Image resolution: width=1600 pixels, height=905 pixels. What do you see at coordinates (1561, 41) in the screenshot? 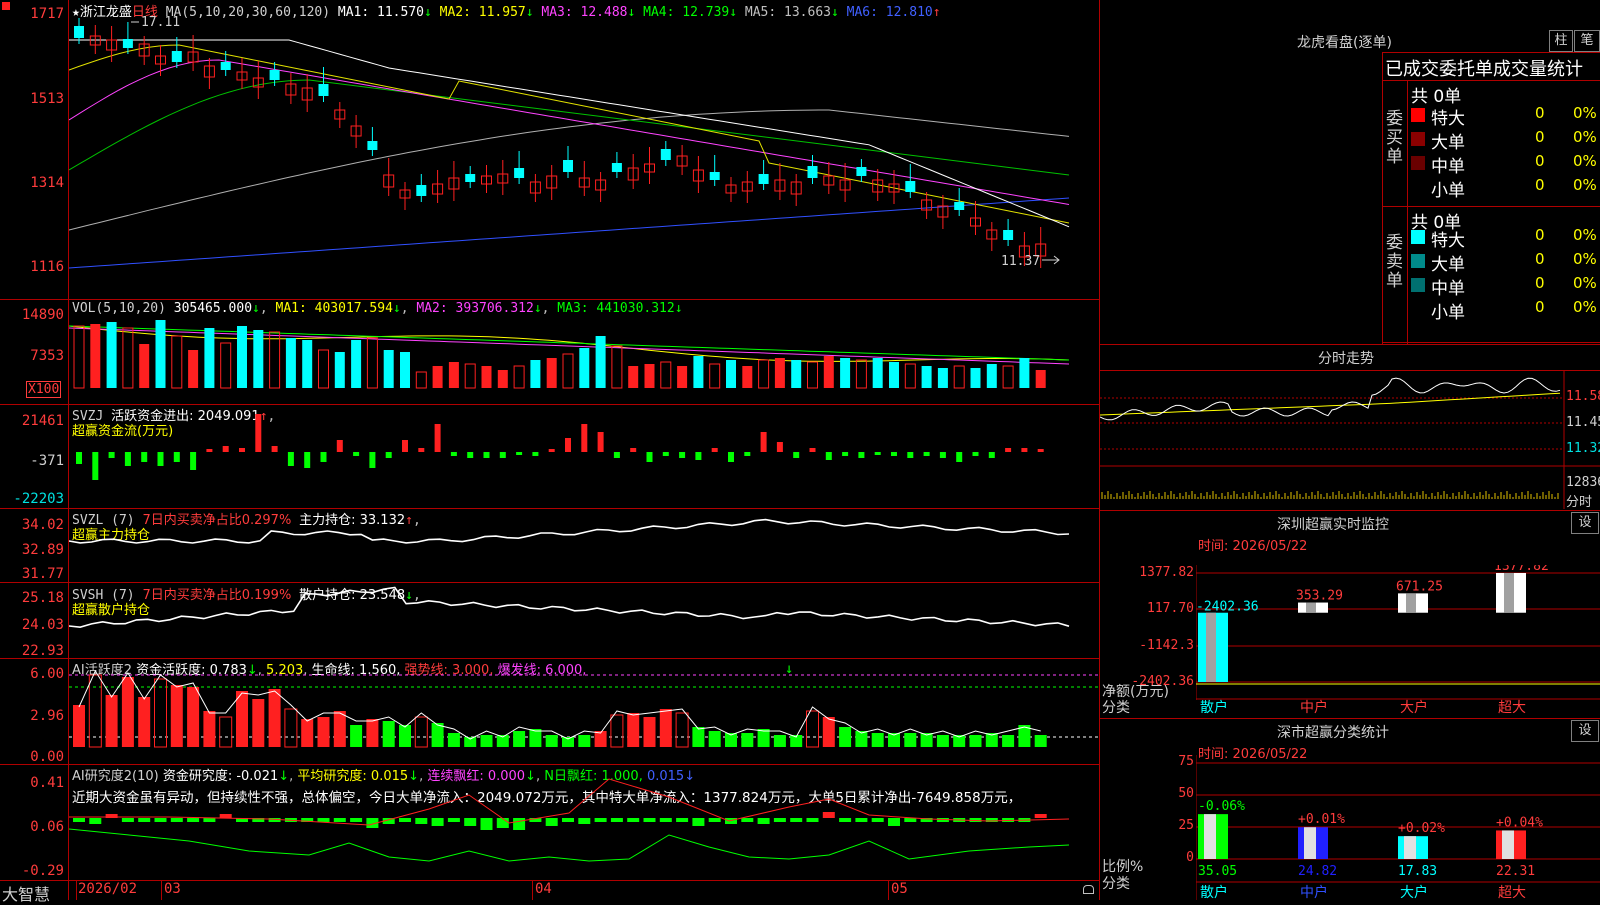
I see `bar-mode-button: 柱` at bounding box center [1561, 41].